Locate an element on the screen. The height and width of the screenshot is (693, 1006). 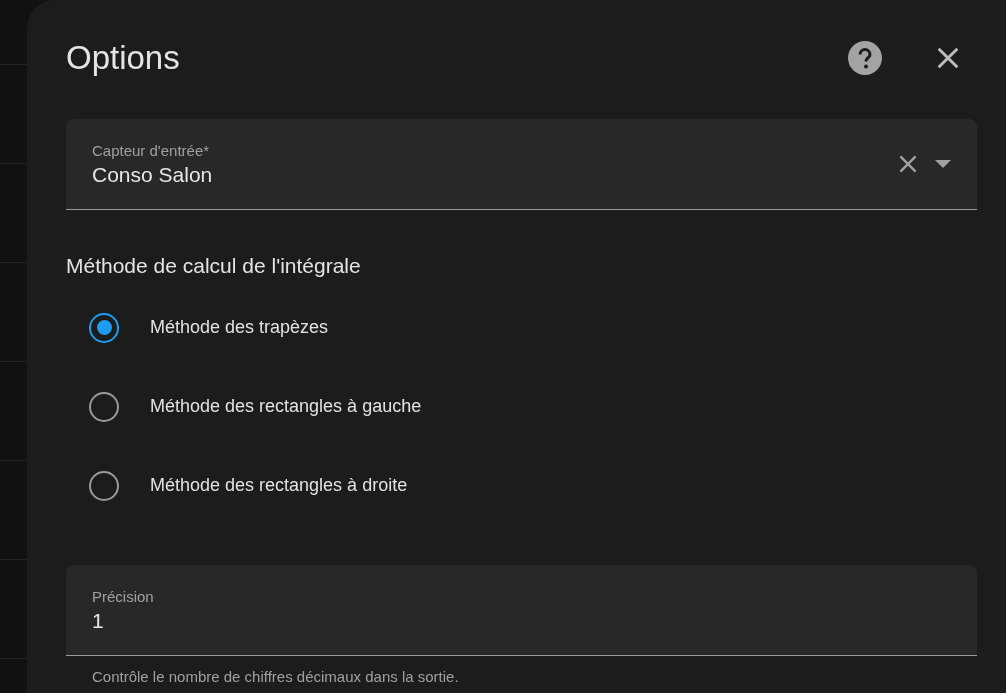
dropdown-caret-icon is located at coordinates (943, 164).